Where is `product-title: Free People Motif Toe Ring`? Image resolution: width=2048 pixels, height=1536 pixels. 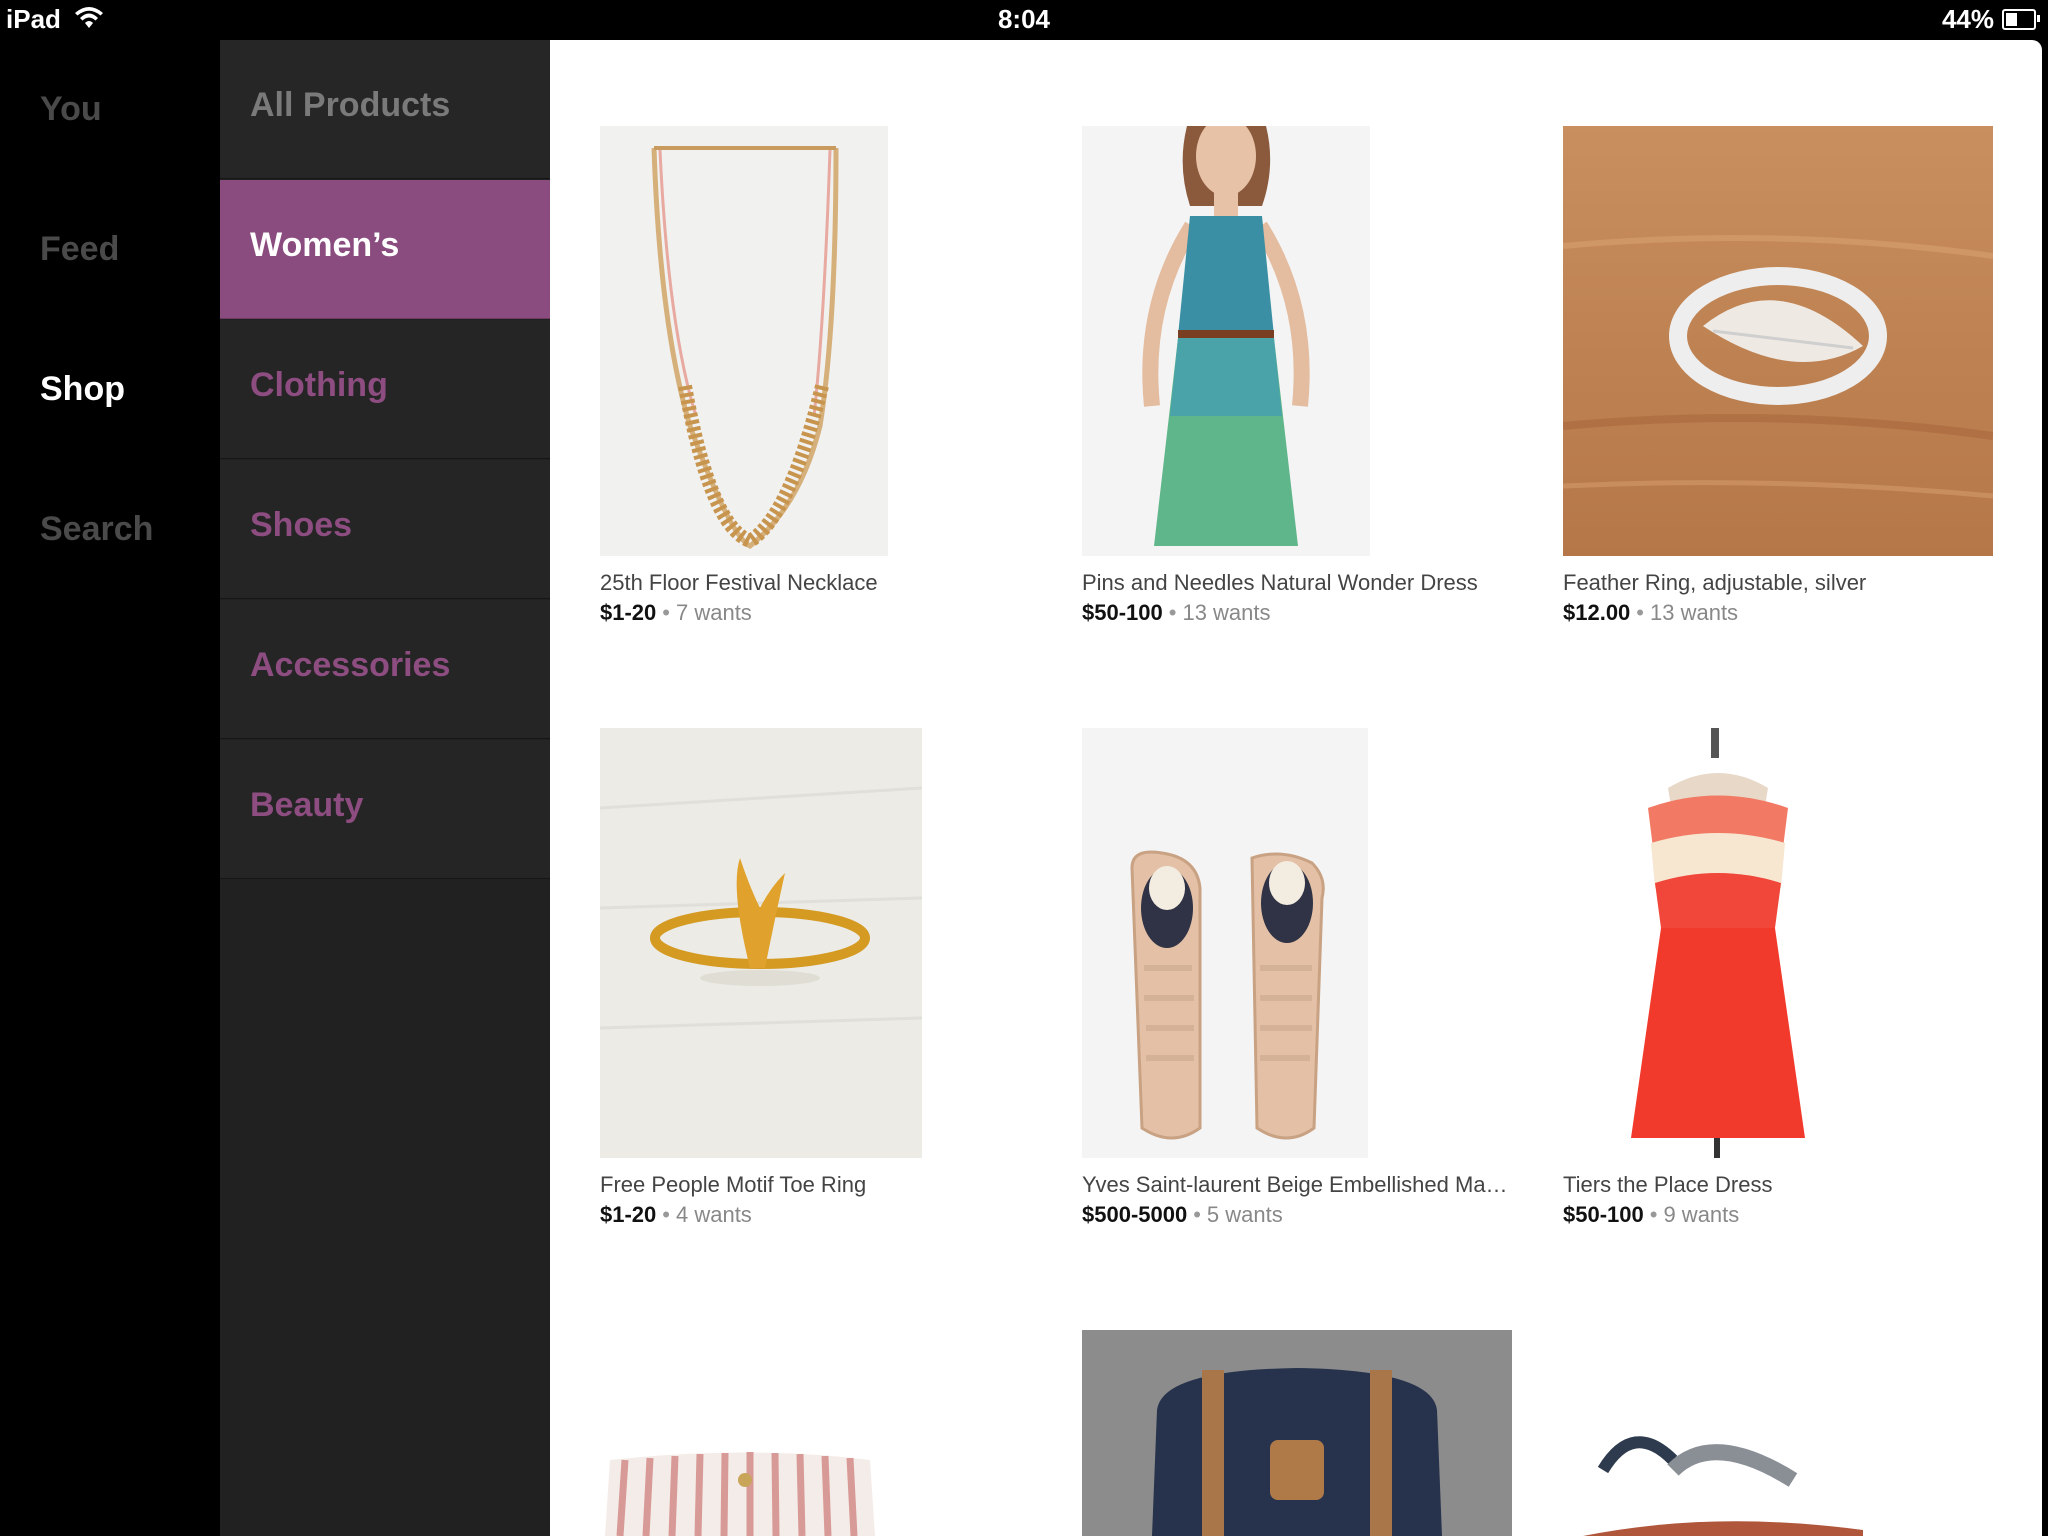
product-title: Free People Motif Toe Ring is located at coordinates (733, 1184).